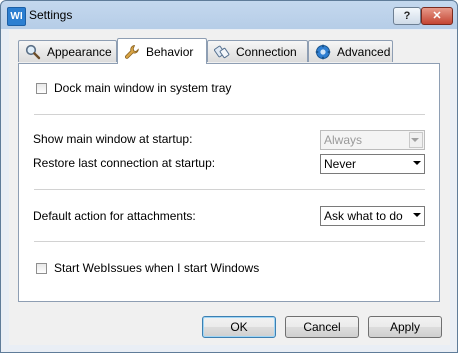 The width and height of the screenshot is (458, 353). What do you see at coordinates (266, 51) in the screenshot?
I see `tab-label: Connection` at bounding box center [266, 51].